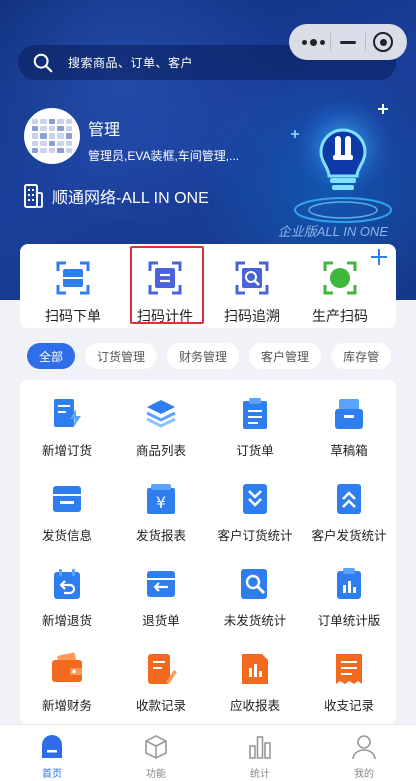 The height and width of the screenshot is (781, 416). Describe the element at coordinates (66, 536) in the screenshot. I see `grid-label: 发货信息` at that location.